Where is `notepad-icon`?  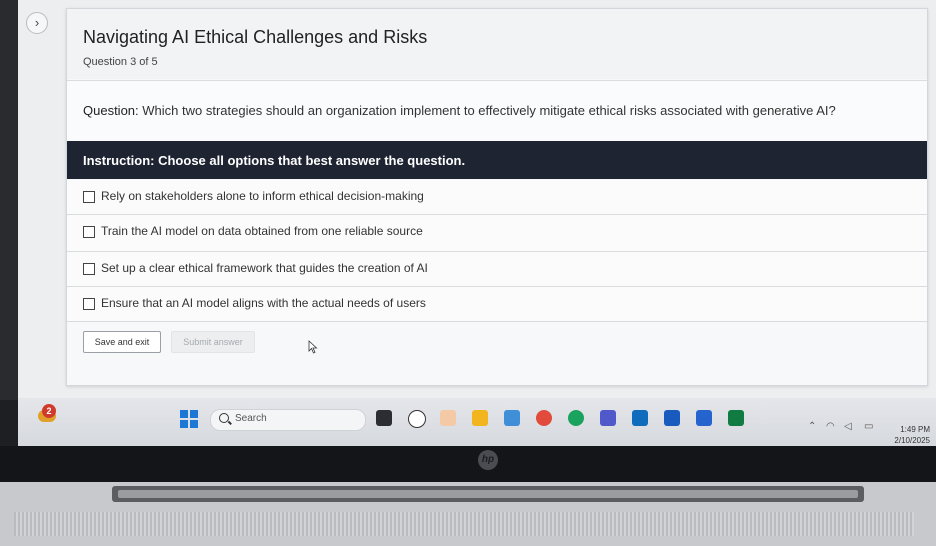
notepad-icon is located at coordinates (512, 418).